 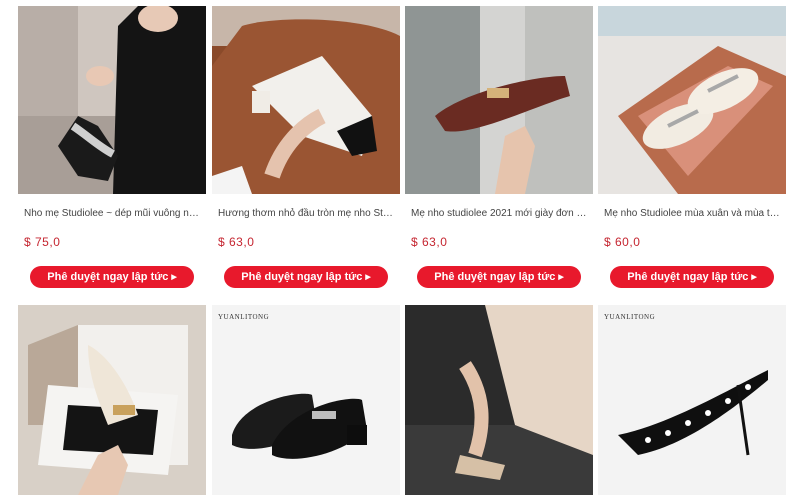 I want to click on product-price: $ 60,0, so click(x=622, y=242).